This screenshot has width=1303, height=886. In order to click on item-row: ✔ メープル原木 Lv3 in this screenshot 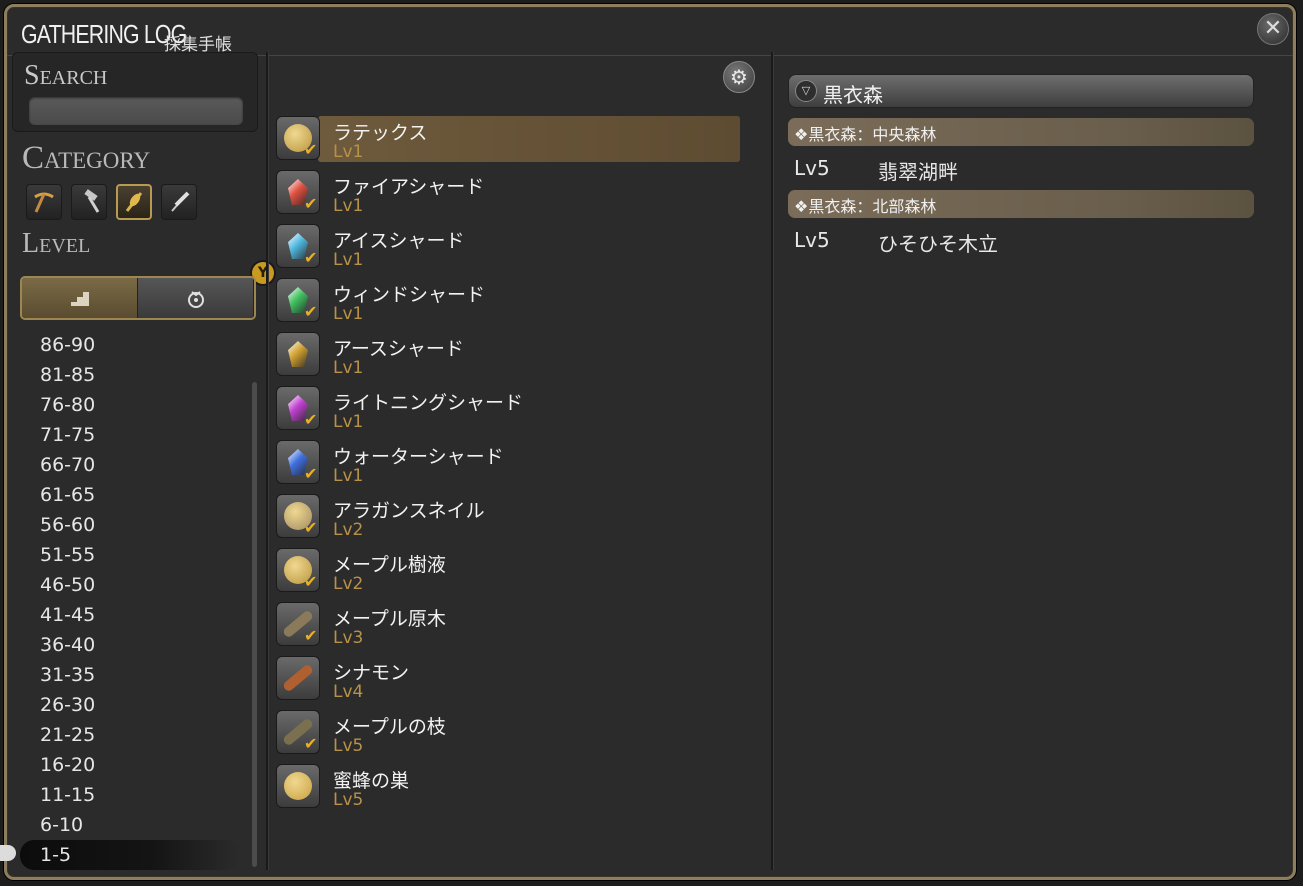, I will do `click(507, 627)`.